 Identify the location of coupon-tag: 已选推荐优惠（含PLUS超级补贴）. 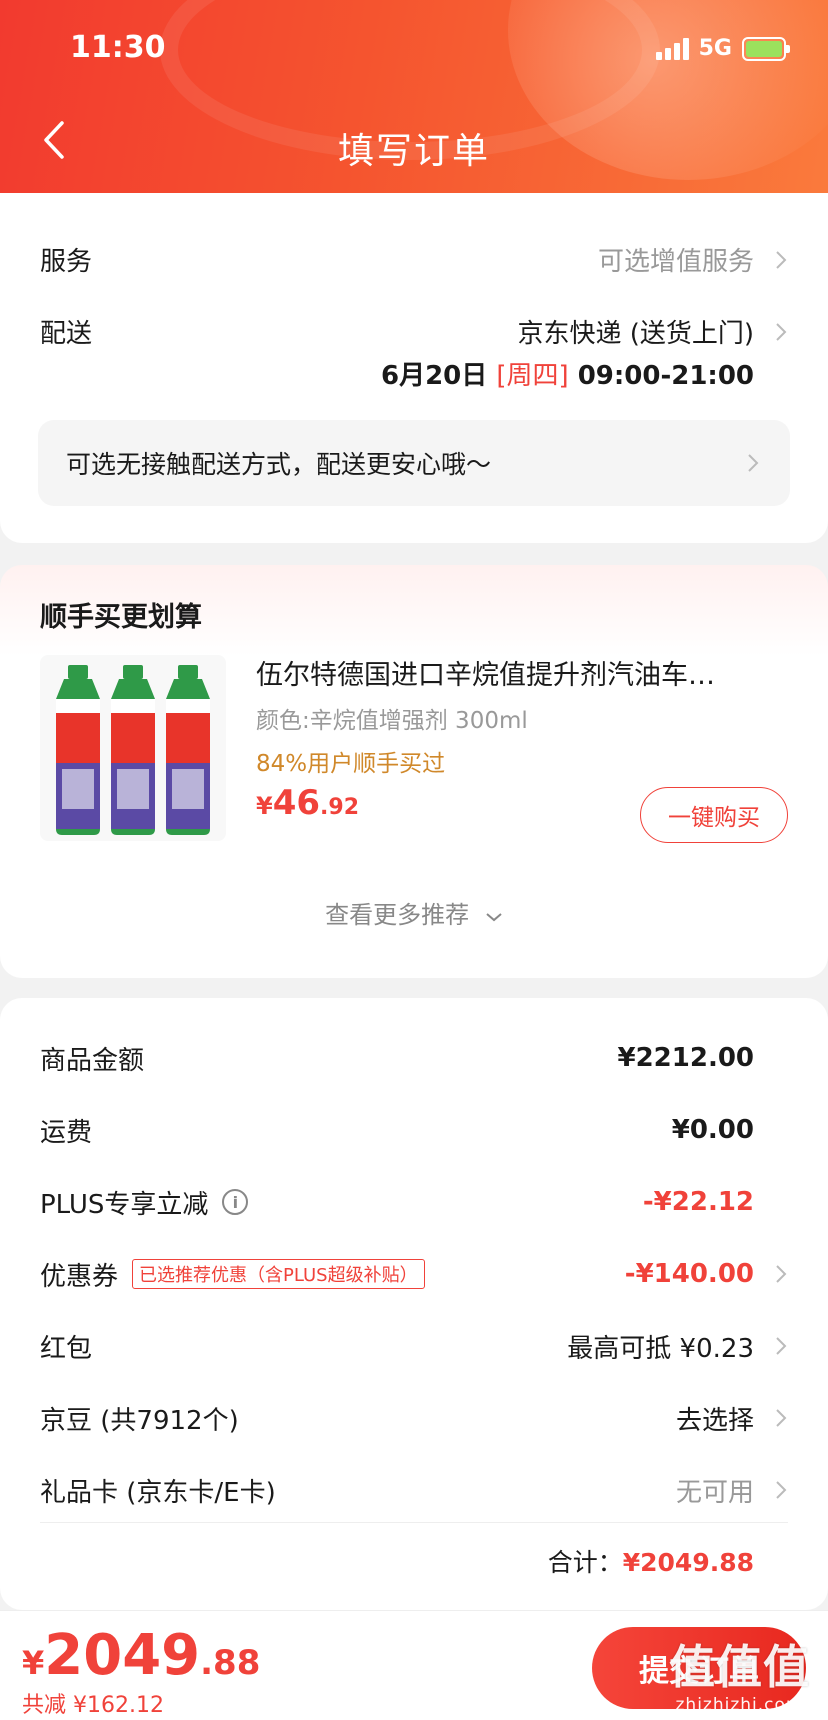
(278, 1274).